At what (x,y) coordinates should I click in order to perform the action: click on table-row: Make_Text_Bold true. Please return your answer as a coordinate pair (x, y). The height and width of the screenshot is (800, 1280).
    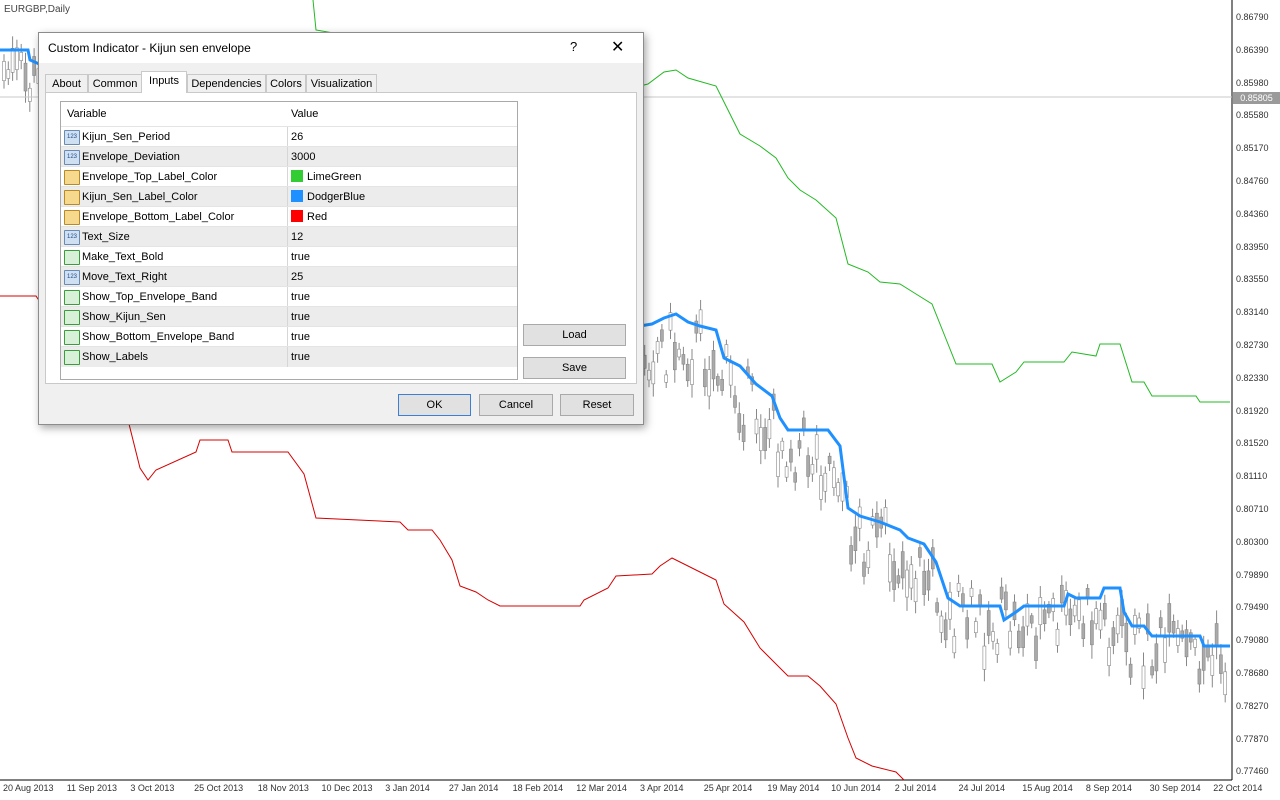
    Looking at the image, I should click on (289, 256).